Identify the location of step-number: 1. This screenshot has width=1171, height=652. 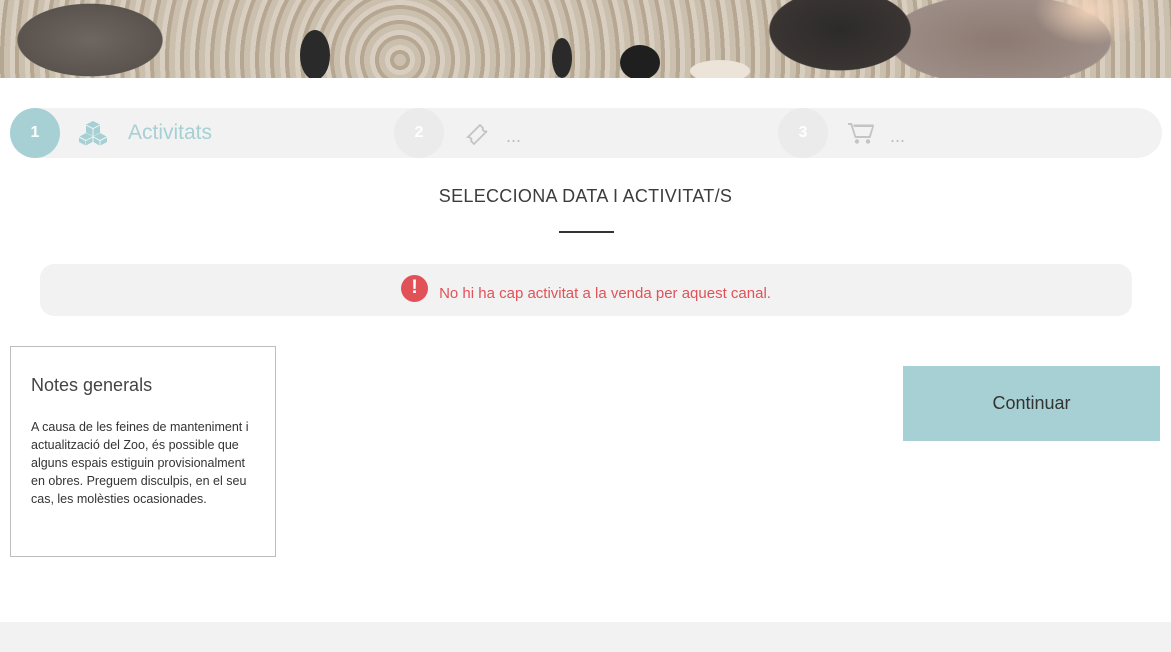
(35, 133).